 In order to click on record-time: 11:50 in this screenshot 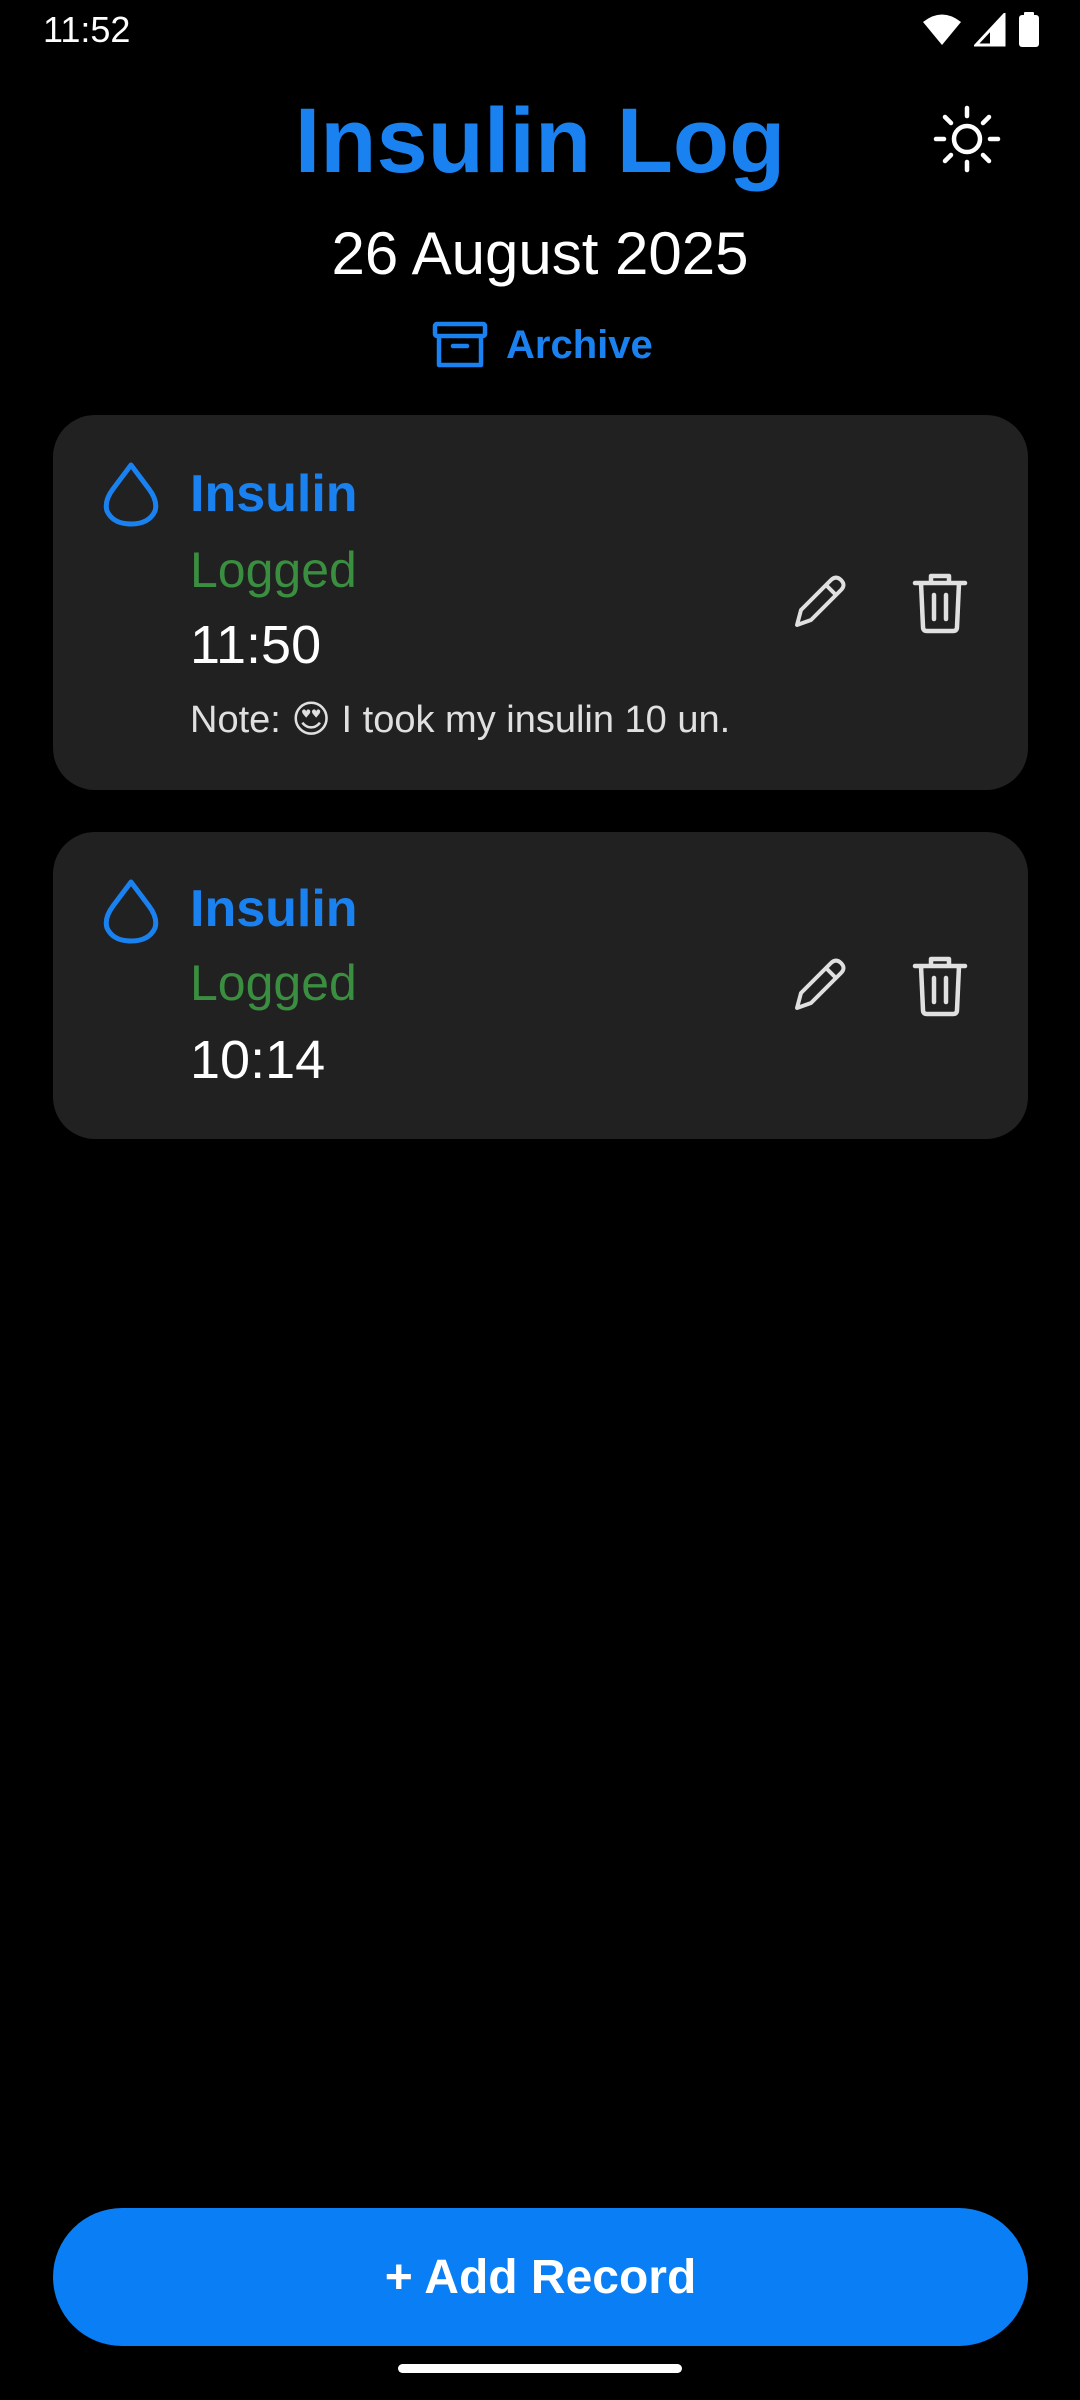, I will do `click(256, 645)`.